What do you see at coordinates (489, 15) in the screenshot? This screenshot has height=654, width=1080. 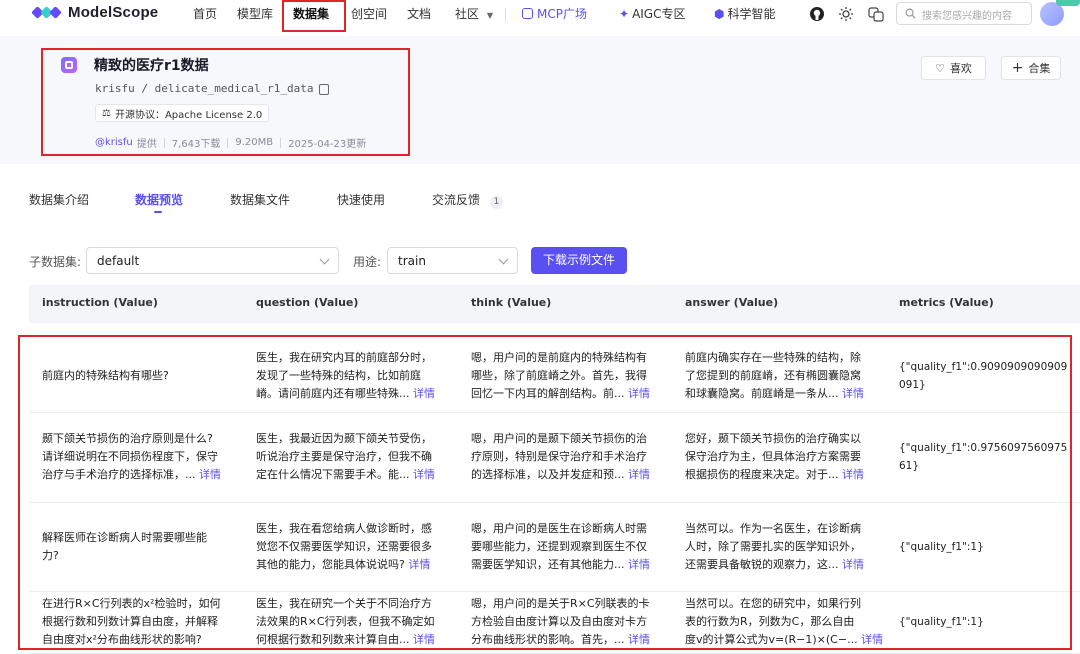 I see `chevron-down-icon: ▼` at bounding box center [489, 15].